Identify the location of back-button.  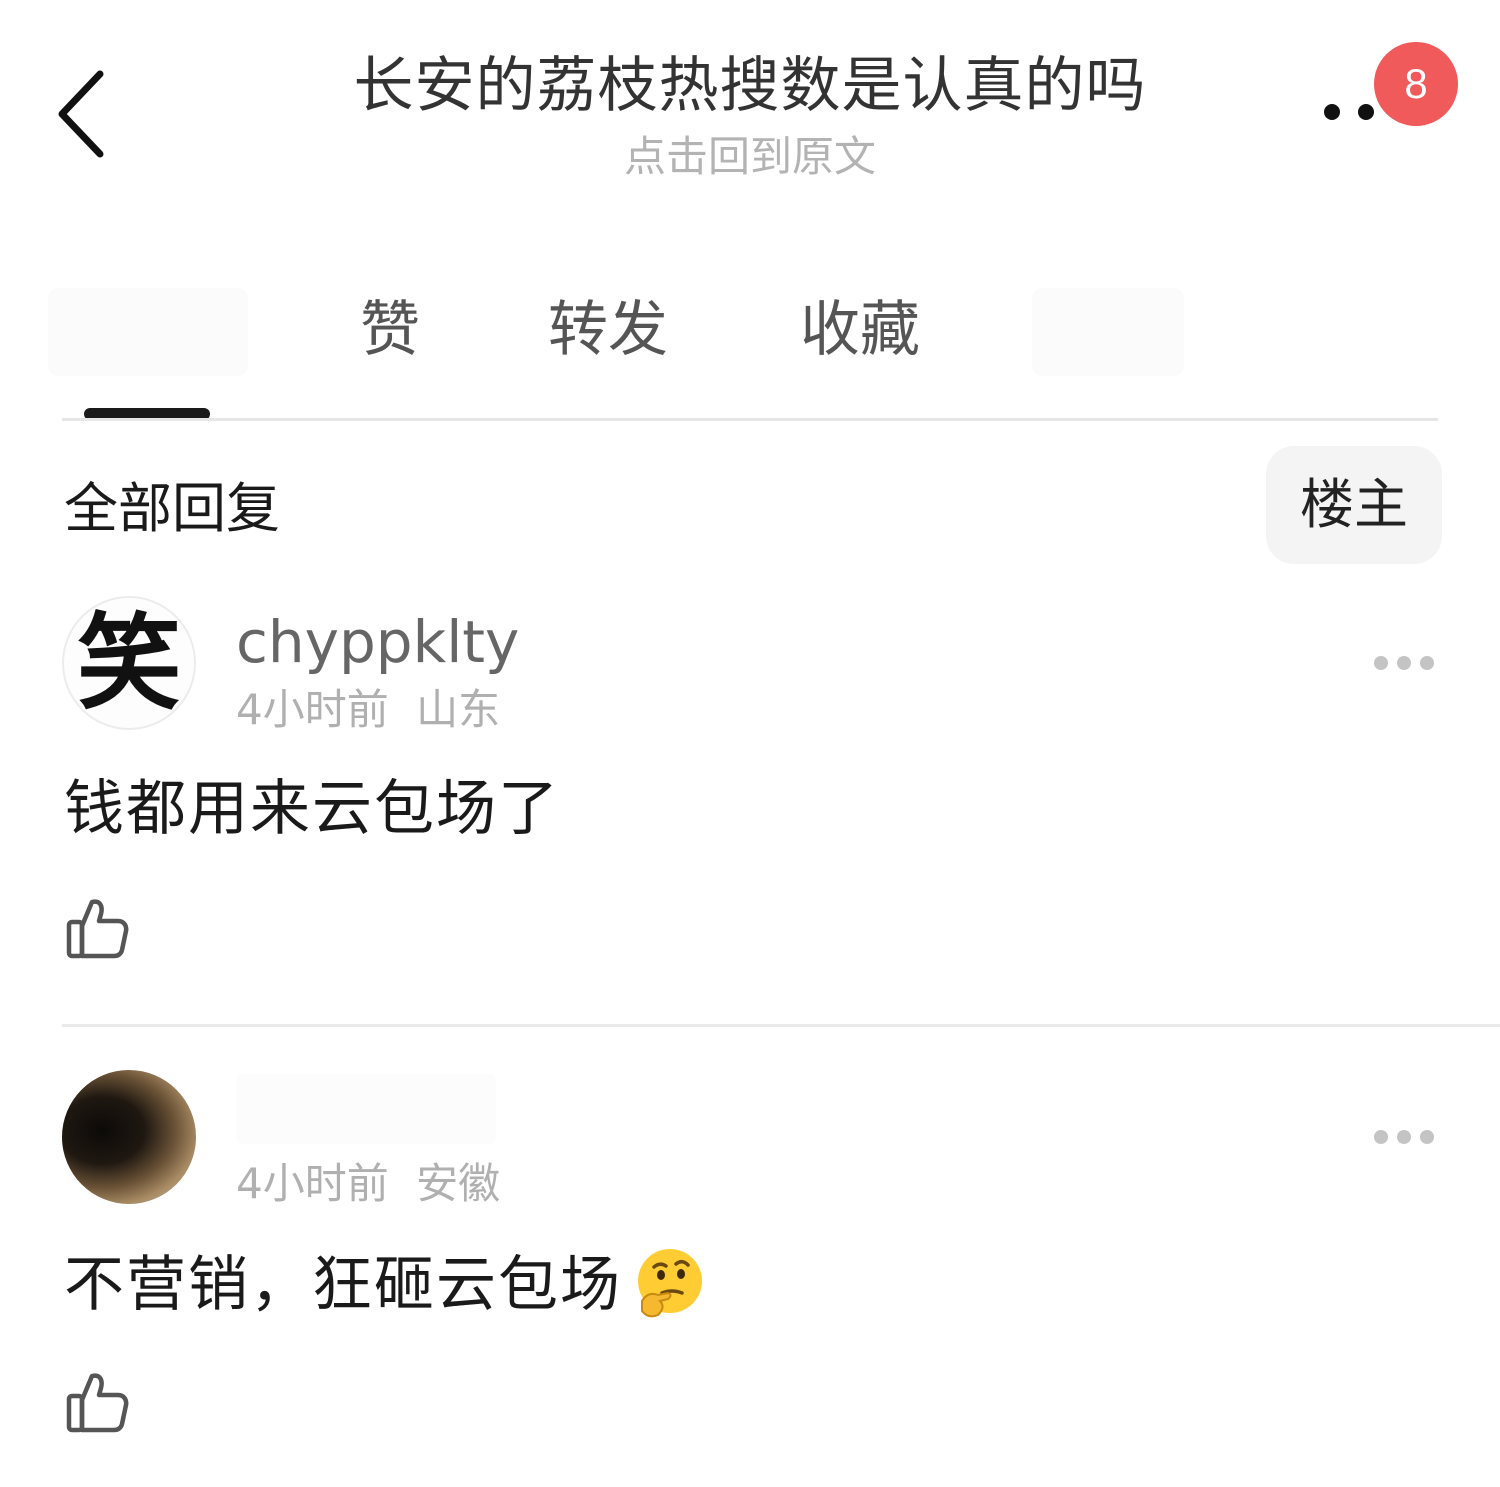
(84, 114).